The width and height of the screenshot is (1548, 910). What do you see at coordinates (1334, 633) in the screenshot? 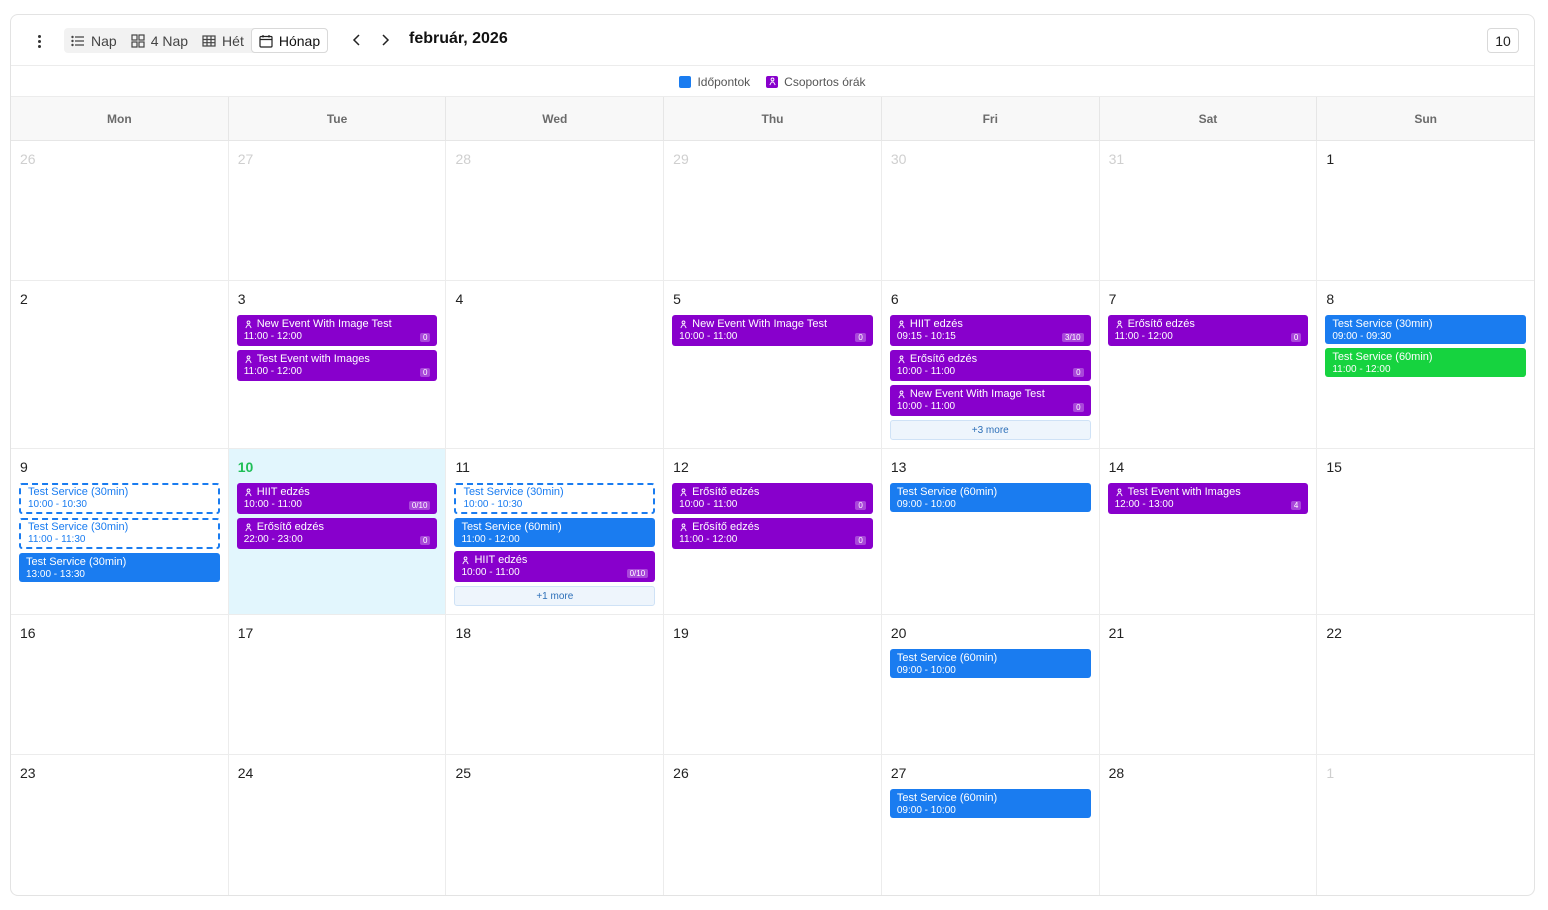
I see `day-number: 22` at bounding box center [1334, 633].